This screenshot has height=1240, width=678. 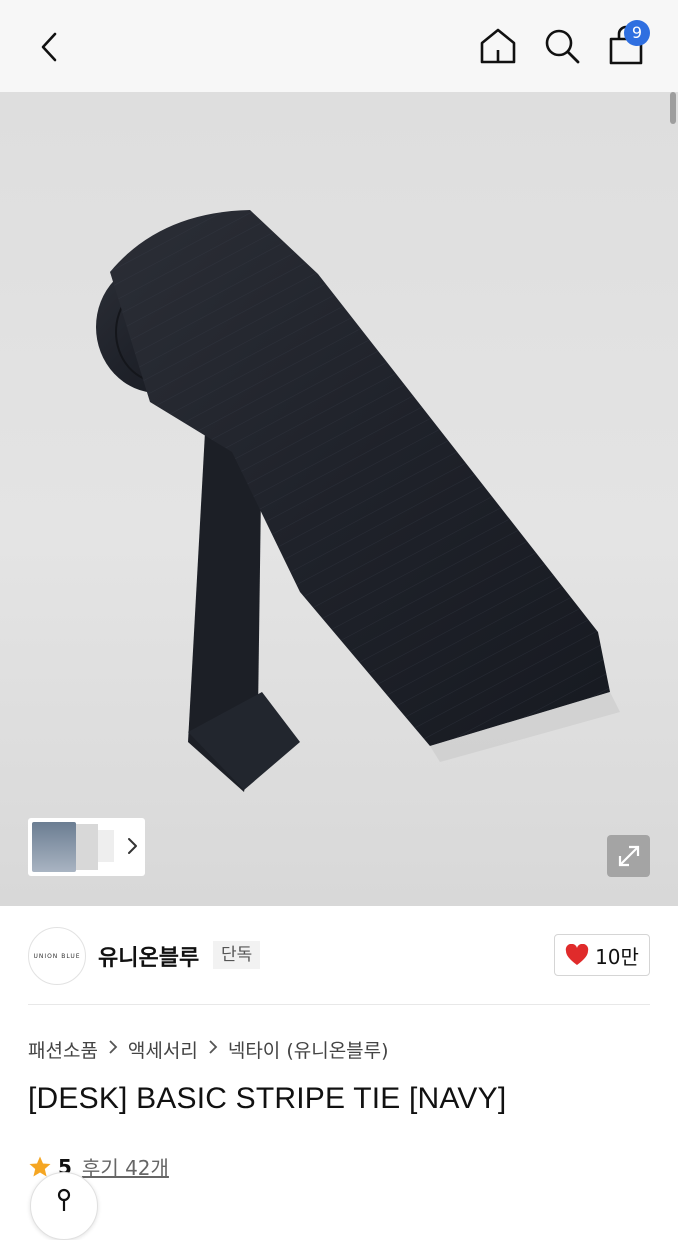 I want to click on like-button: 10만, so click(x=602, y=955).